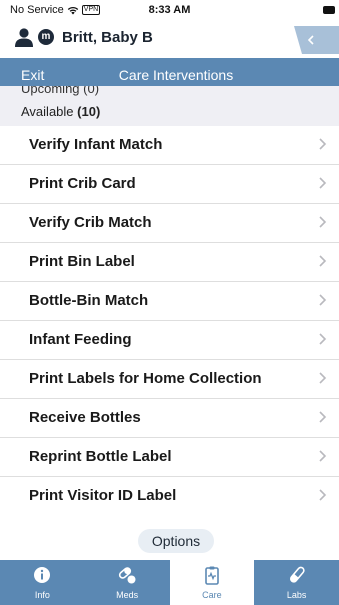 The image size is (339, 605). I want to click on list-item: Print Visitor ID Label, so click(169, 496).